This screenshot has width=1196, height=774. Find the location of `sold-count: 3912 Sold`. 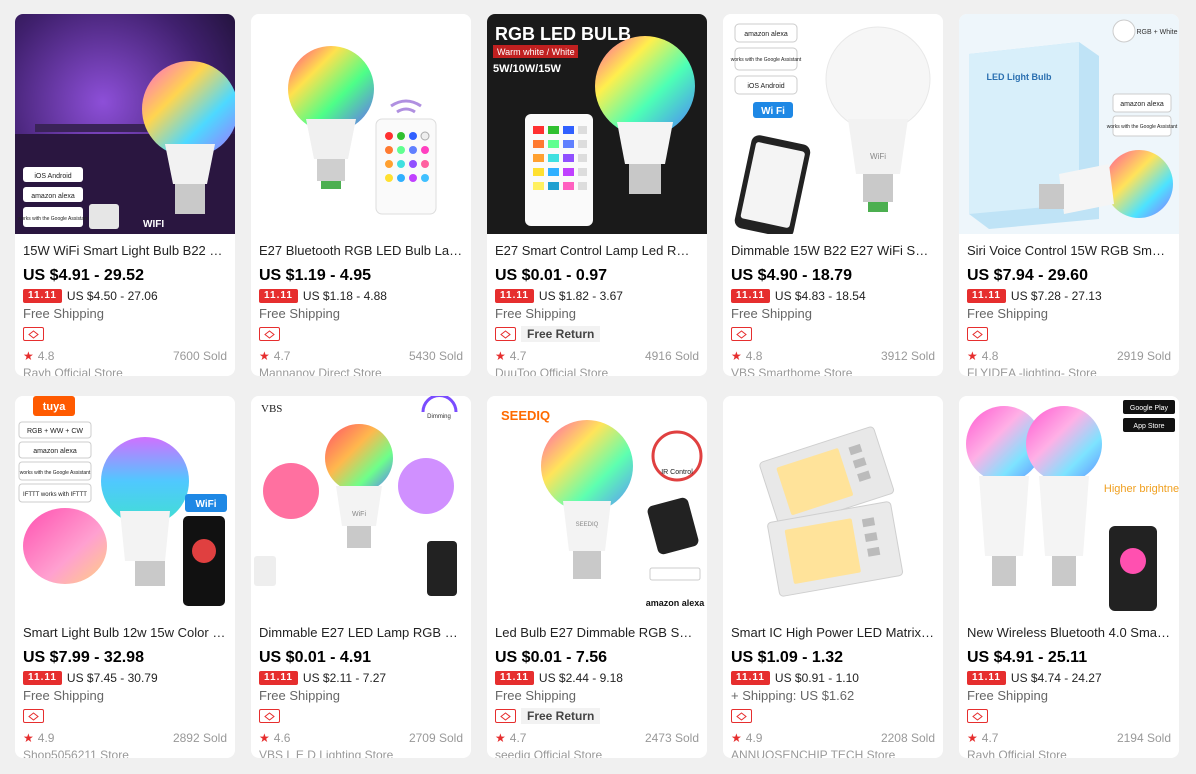

sold-count: 3912 Sold is located at coordinates (907, 356).